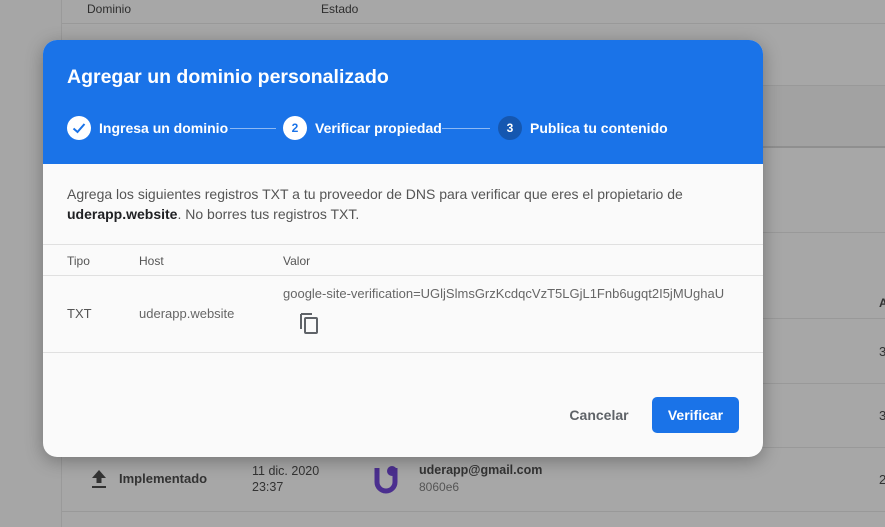 This screenshot has width=885, height=527. Describe the element at coordinates (309, 323) in the screenshot. I see `copy-icon` at that location.